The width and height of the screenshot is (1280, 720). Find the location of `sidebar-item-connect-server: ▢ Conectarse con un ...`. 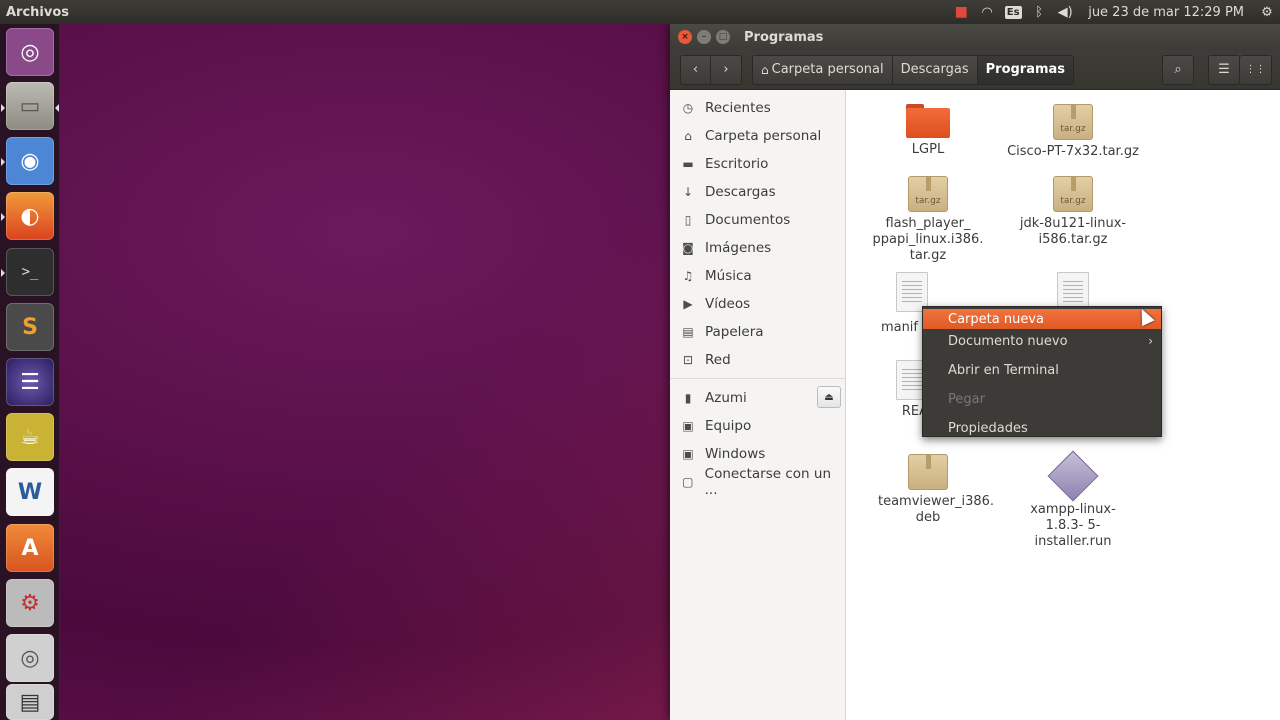

sidebar-item-connect-server: ▢ Conectarse con un ... is located at coordinates (757, 482).